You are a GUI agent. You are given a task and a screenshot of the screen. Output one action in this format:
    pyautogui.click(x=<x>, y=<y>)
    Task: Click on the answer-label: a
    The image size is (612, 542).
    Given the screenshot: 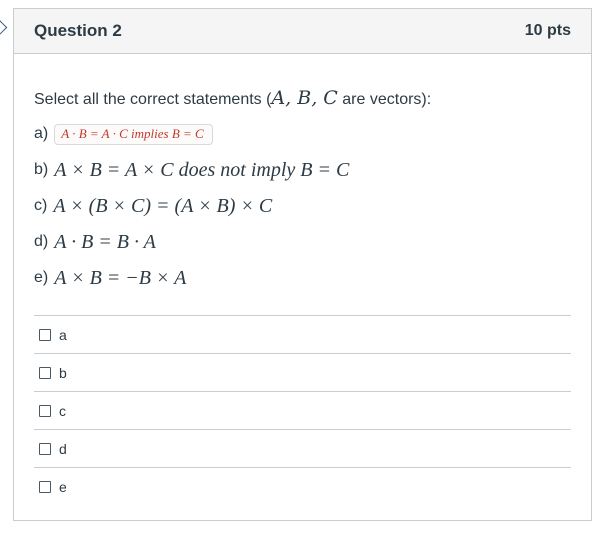 What is the action you would take?
    pyautogui.click(x=63, y=335)
    